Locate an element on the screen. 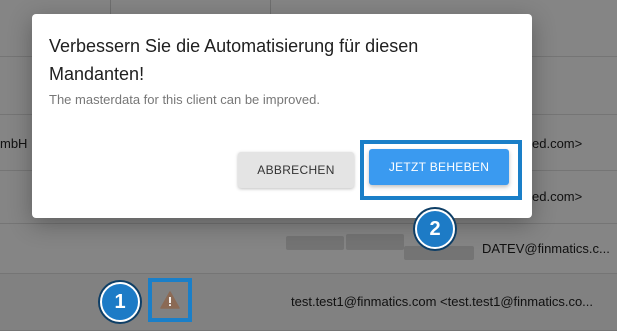 The height and width of the screenshot is (331, 617). warning-triangle-icon is located at coordinates (170, 300).